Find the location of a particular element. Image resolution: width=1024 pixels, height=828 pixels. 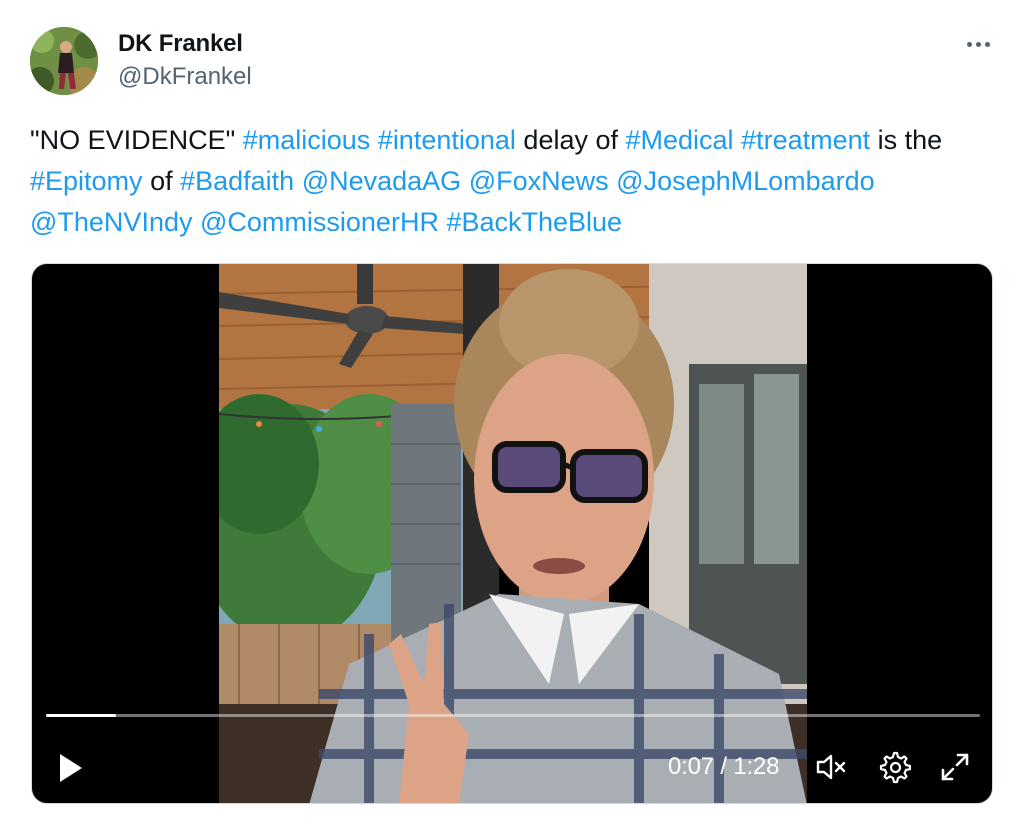

settings-gear-icon is located at coordinates (894, 767).